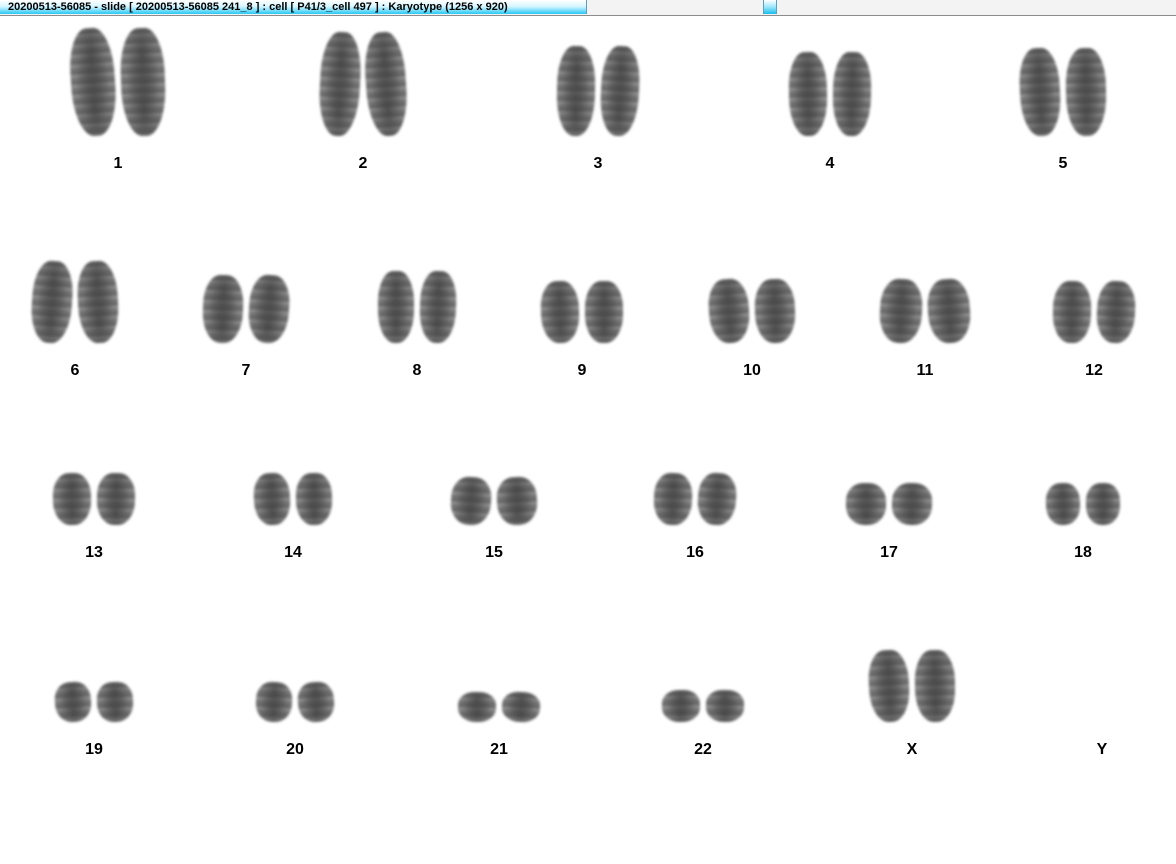  I want to click on chromosome-4-left, so click(808, 94).